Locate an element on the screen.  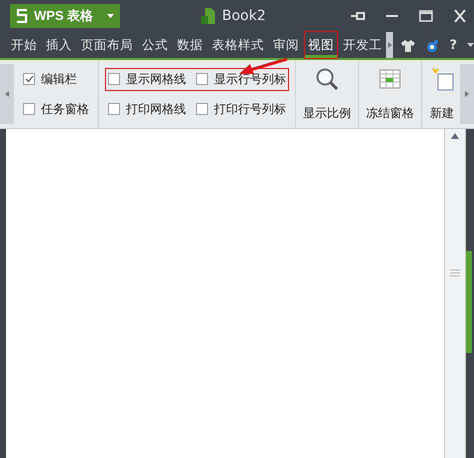
shirt-icon is located at coordinates (408, 45).